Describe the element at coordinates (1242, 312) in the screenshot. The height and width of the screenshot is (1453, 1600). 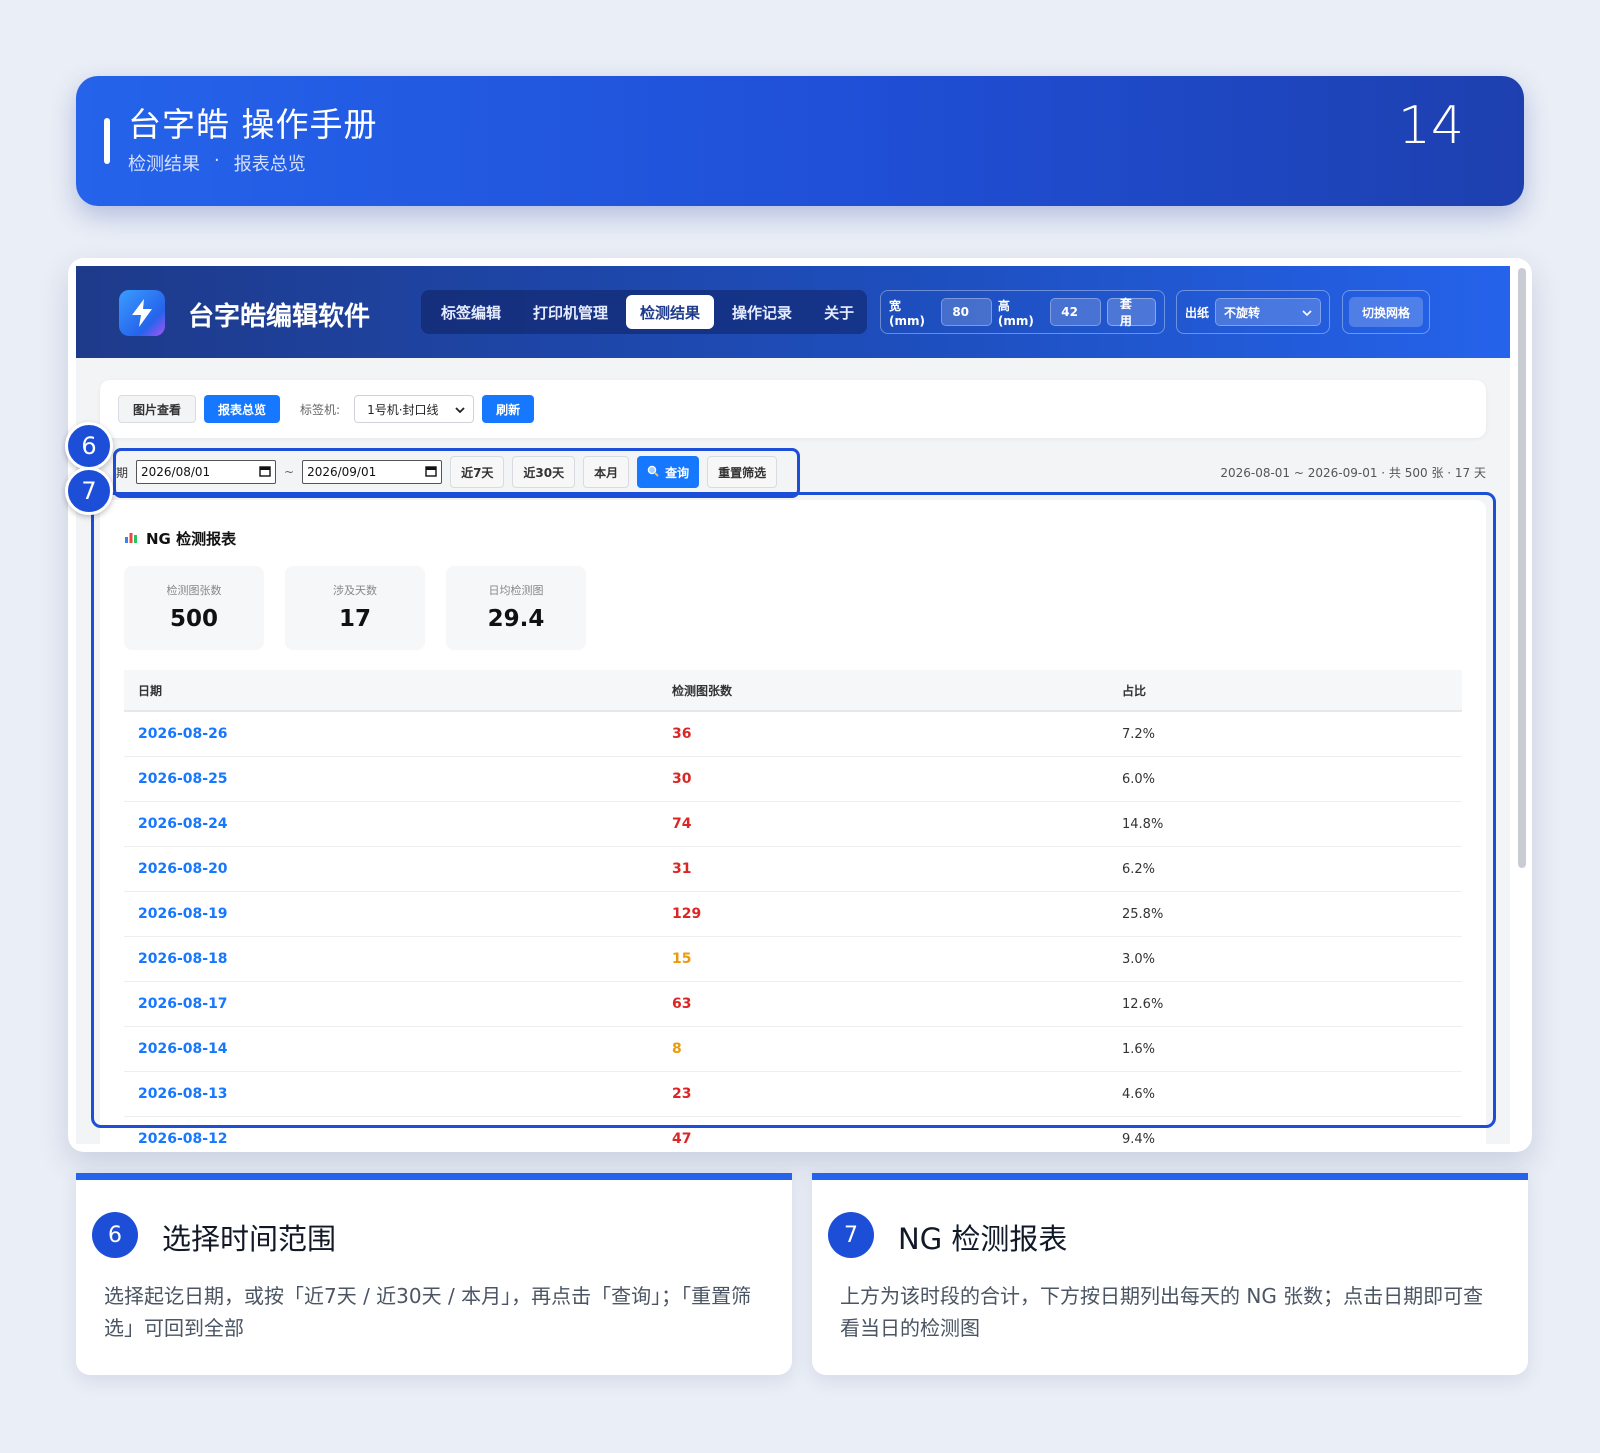
I see `rotation-value: 不旋转` at that location.